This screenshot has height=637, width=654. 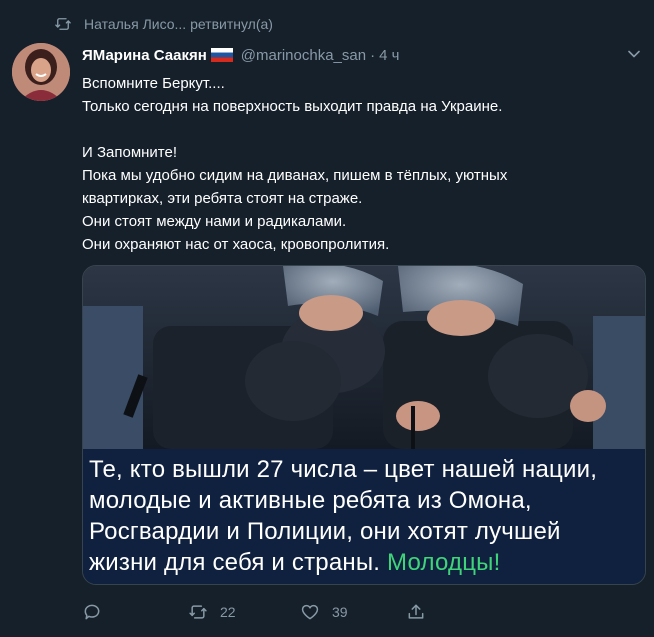 What do you see at coordinates (310, 500) in the screenshot?
I see `caption-line: молодые и активные ребята из Омона,` at bounding box center [310, 500].